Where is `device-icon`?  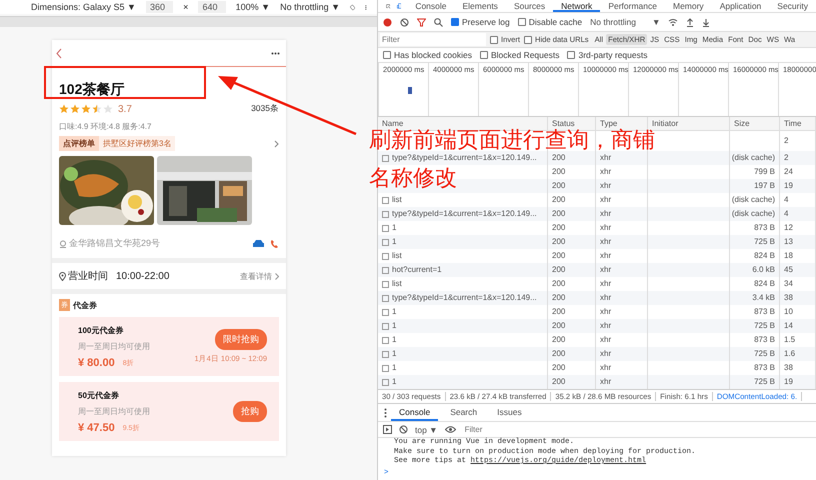 device-icon is located at coordinates (399, 6).